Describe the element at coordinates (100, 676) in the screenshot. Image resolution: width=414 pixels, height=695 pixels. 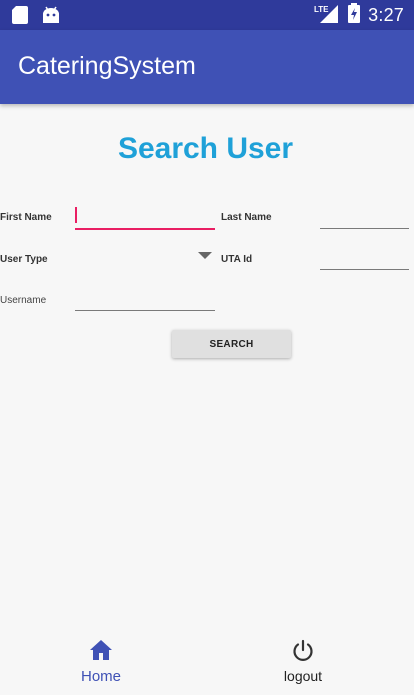
I see `nav-label-home: Home` at that location.